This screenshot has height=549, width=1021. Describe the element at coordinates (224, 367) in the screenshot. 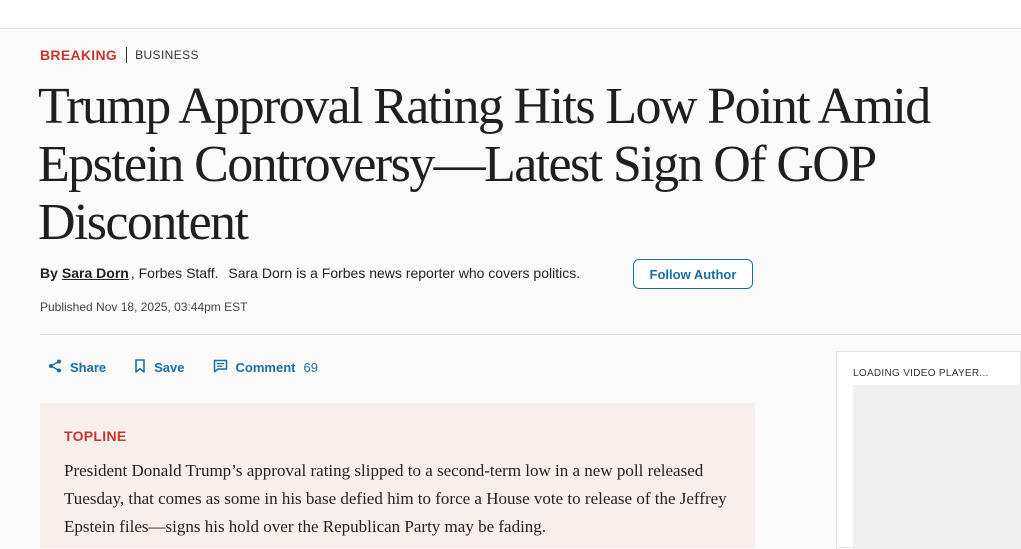

I see `comment-icon` at that location.